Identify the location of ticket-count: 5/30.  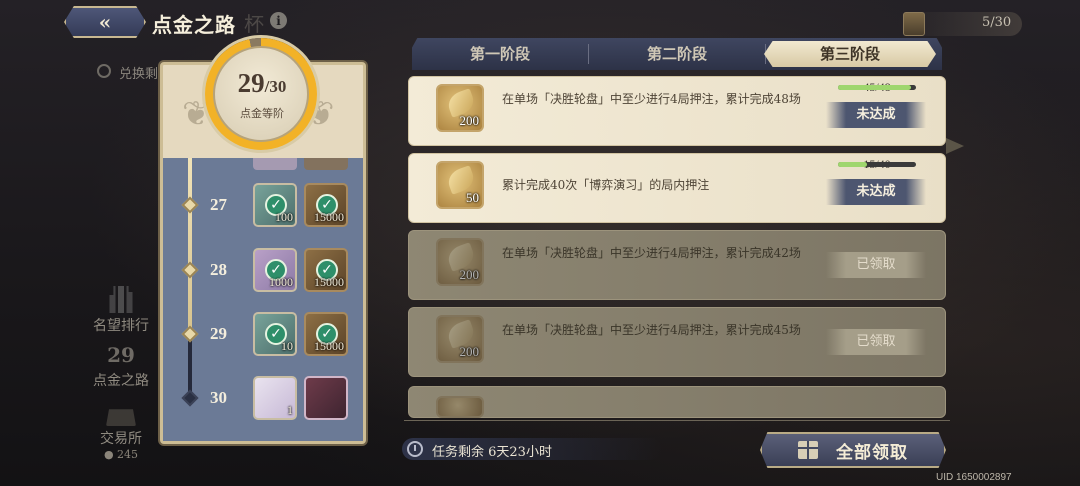
(997, 22).